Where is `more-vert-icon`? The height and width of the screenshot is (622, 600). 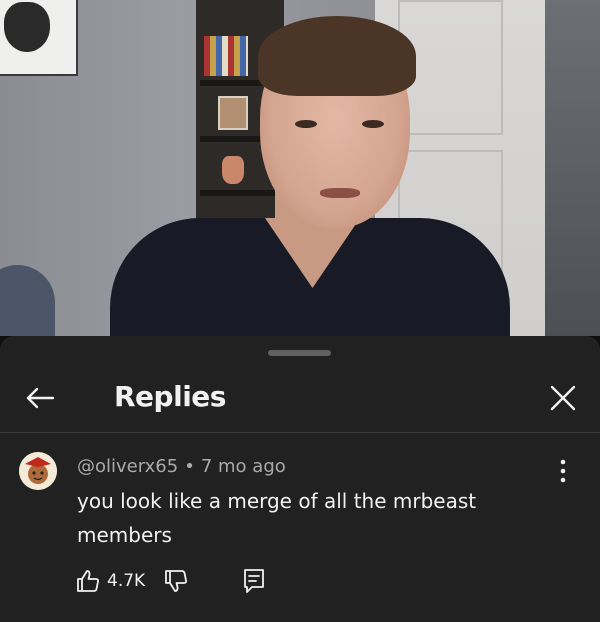
more-vert-icon is located at coordinates (563, 471).